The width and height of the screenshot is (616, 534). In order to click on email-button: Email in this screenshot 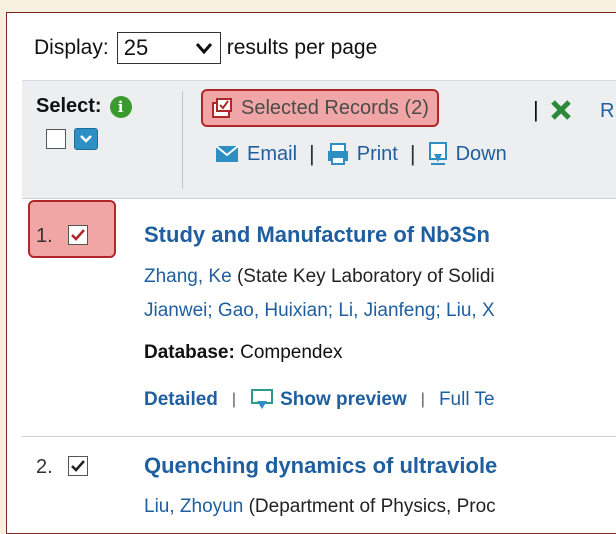, I will do `click(256, 154)`.